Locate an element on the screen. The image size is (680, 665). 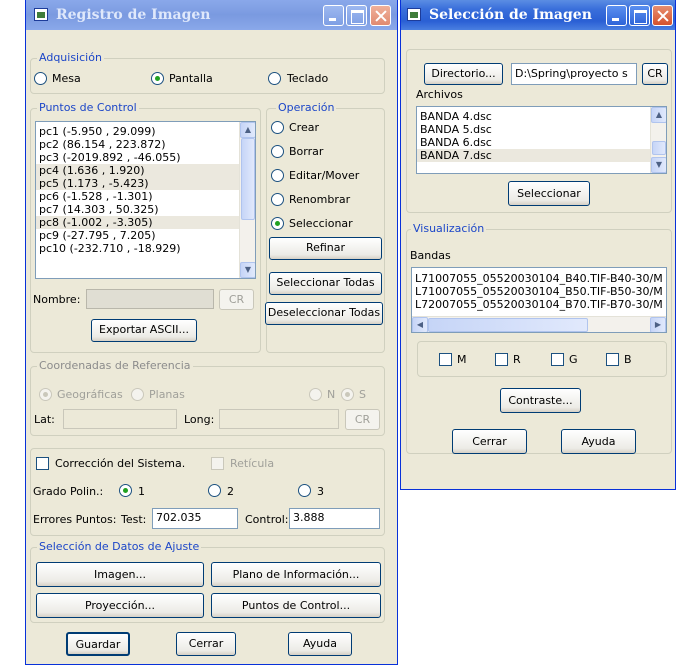
test-field: 702.035 is located at coordinates (195, 518).